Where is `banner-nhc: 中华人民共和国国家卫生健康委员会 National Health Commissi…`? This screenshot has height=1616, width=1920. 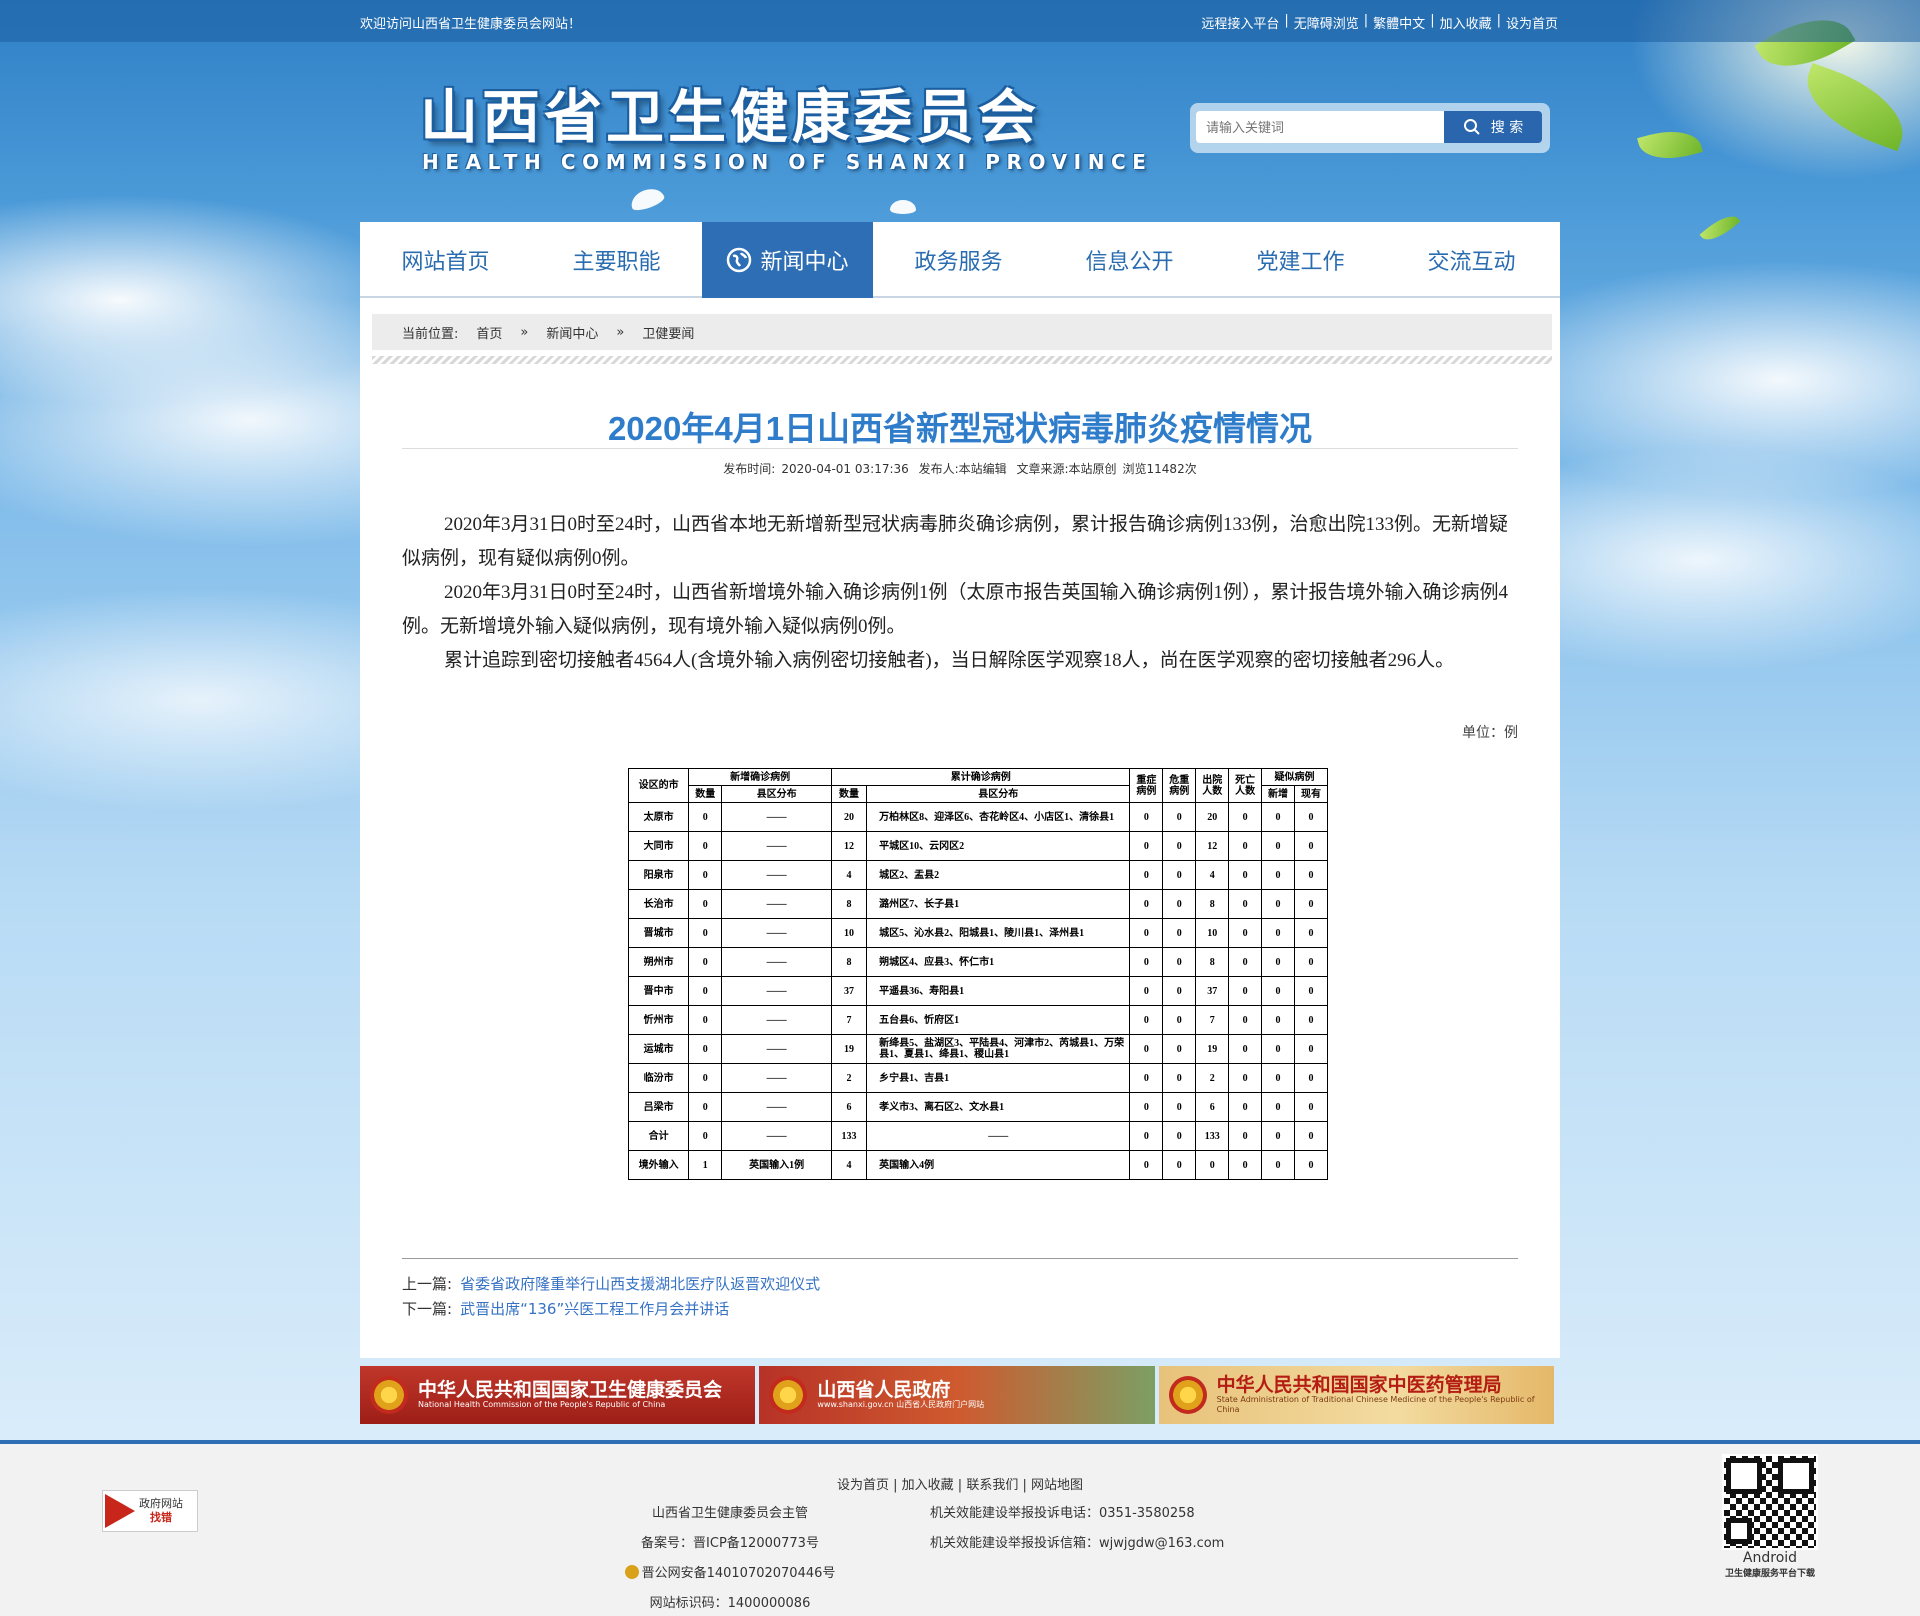 banner-nhc: 中华人民共和国国家卫生健康委员会 National Health Commissi… is located at coordinates (558, 1395).